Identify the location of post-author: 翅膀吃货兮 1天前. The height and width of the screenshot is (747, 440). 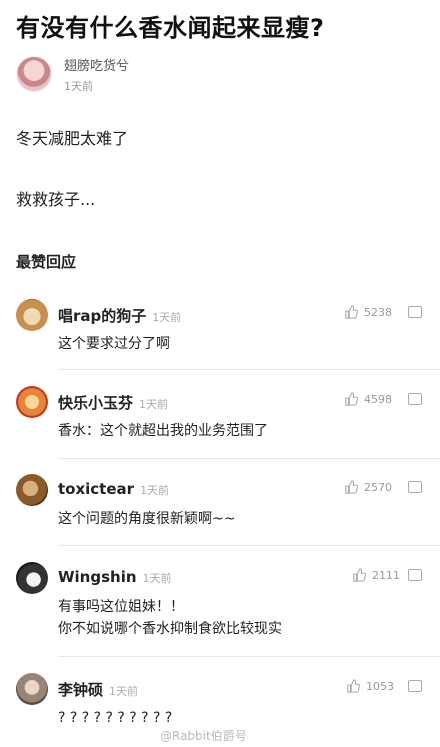
(72, 74).